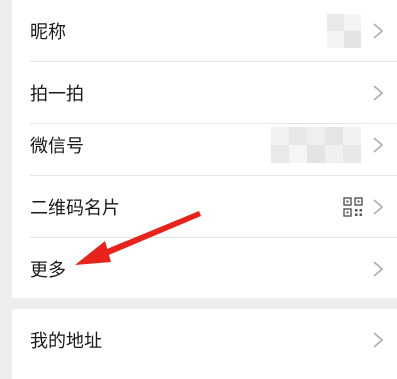  What do you see at coordinates (57, 146) in the screenshot?
I see `wechat-id-label: 微信号` at bounding box center [57, 146].